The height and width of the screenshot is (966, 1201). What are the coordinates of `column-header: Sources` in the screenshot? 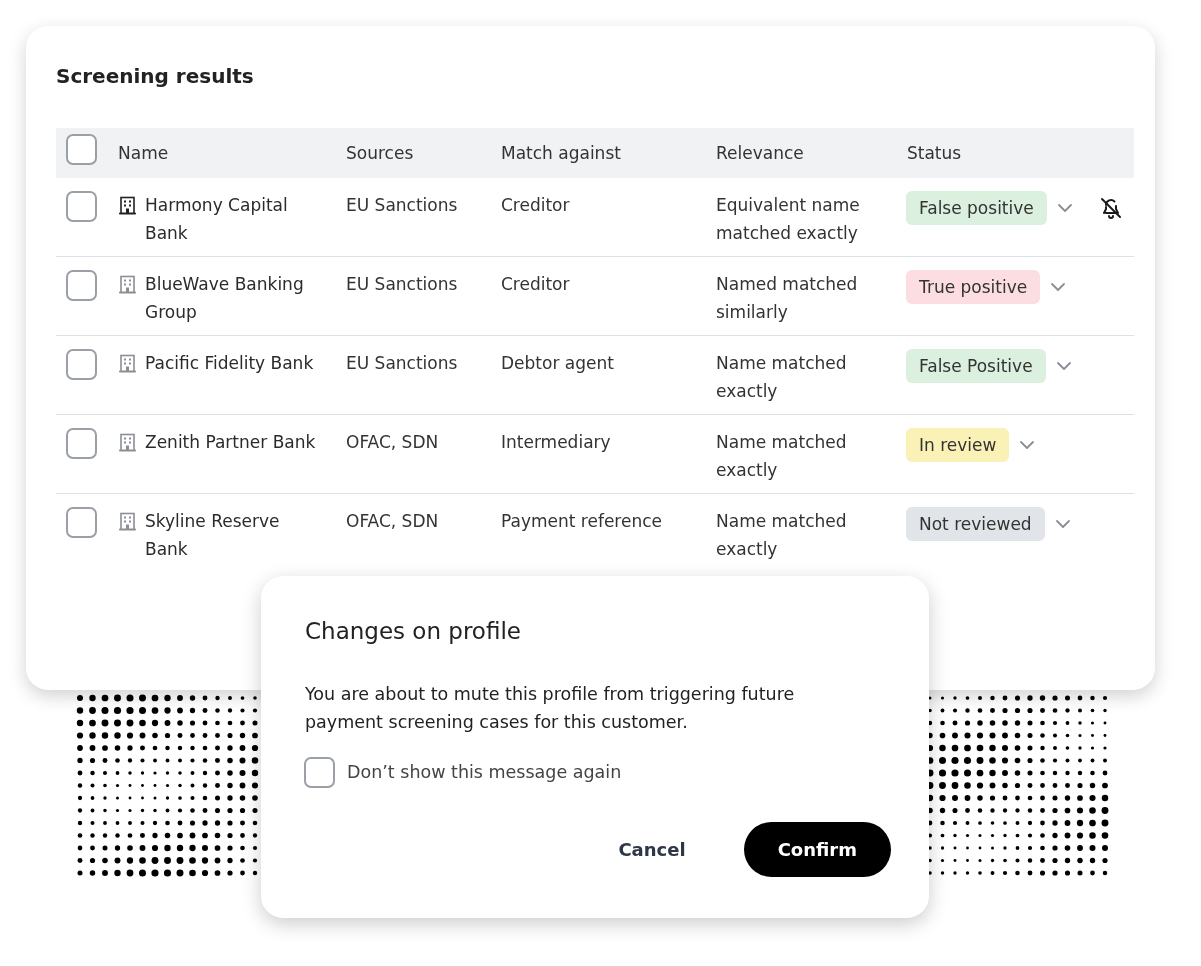 It's located at (380, 153).